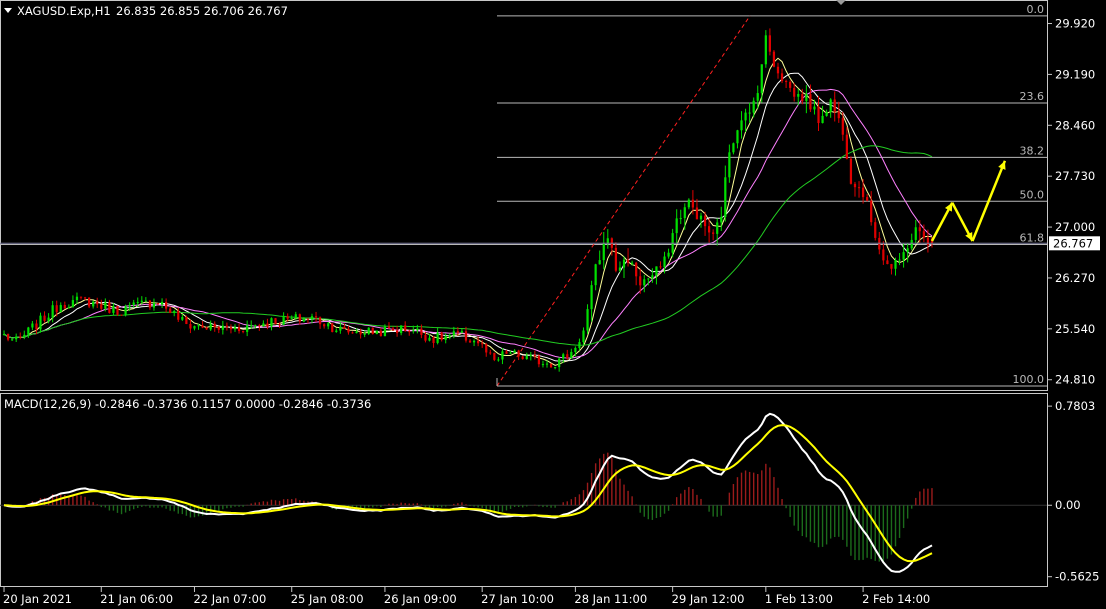 The width and height of the screenshot is (1106, 609). I want to click on time-tick-label: 1 Feb 13:00, so click(799, 599).